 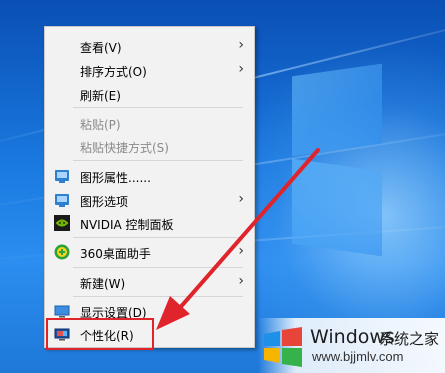 I want to click on windows-logo-icon, so click(x=283, y=347).